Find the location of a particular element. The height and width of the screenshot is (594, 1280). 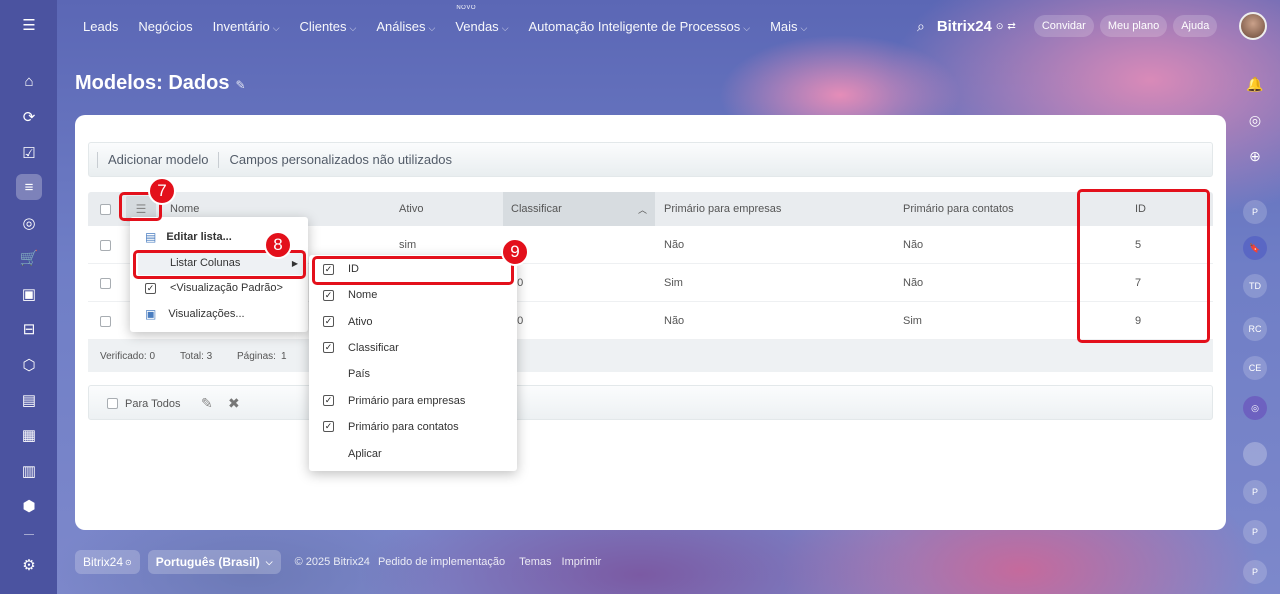

nav-item-4: Análises ⌵ is located at coordinates (405, 26).